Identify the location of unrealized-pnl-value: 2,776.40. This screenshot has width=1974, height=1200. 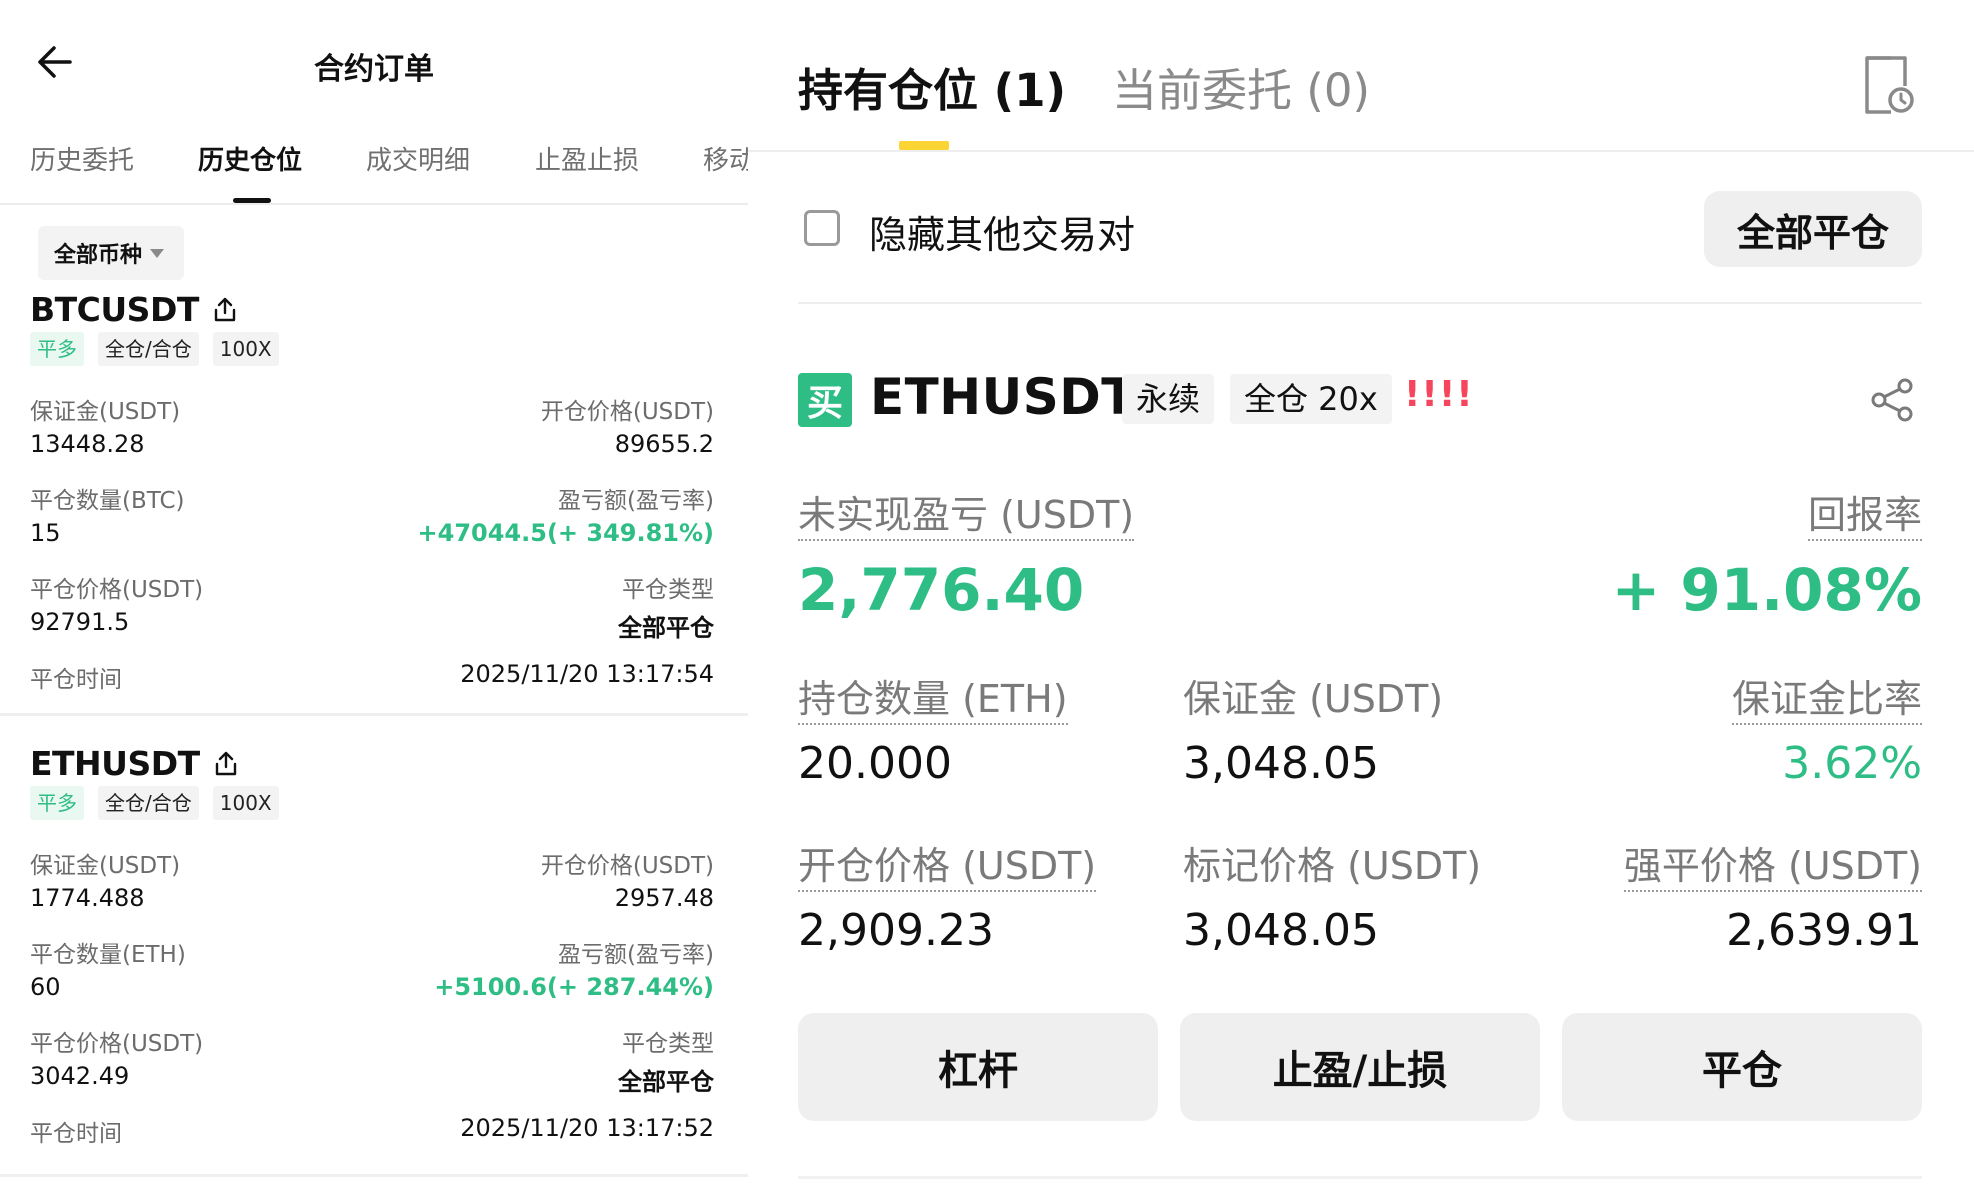
(941, 590).